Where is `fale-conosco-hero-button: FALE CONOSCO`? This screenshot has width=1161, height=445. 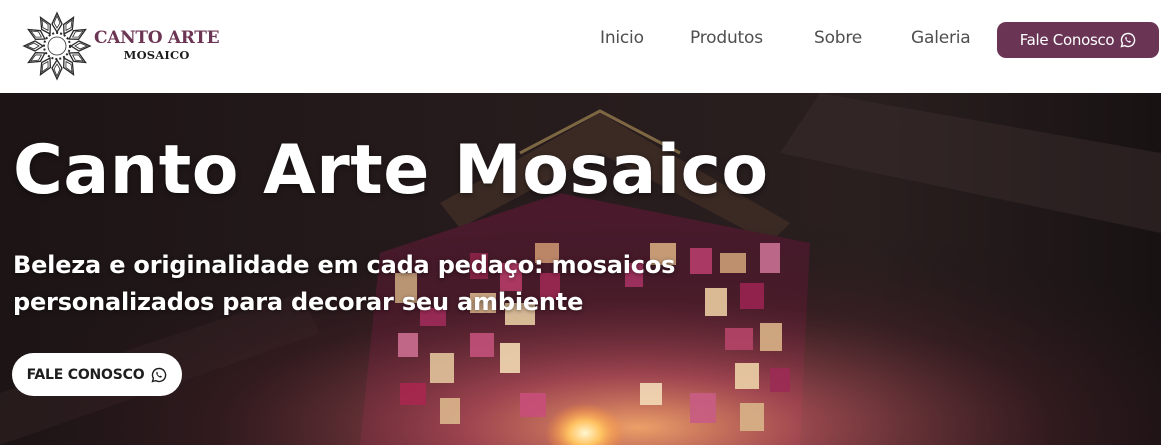 fale-conosco-hero-button: FALE CONOSCO is located at coordinates (97, 374).